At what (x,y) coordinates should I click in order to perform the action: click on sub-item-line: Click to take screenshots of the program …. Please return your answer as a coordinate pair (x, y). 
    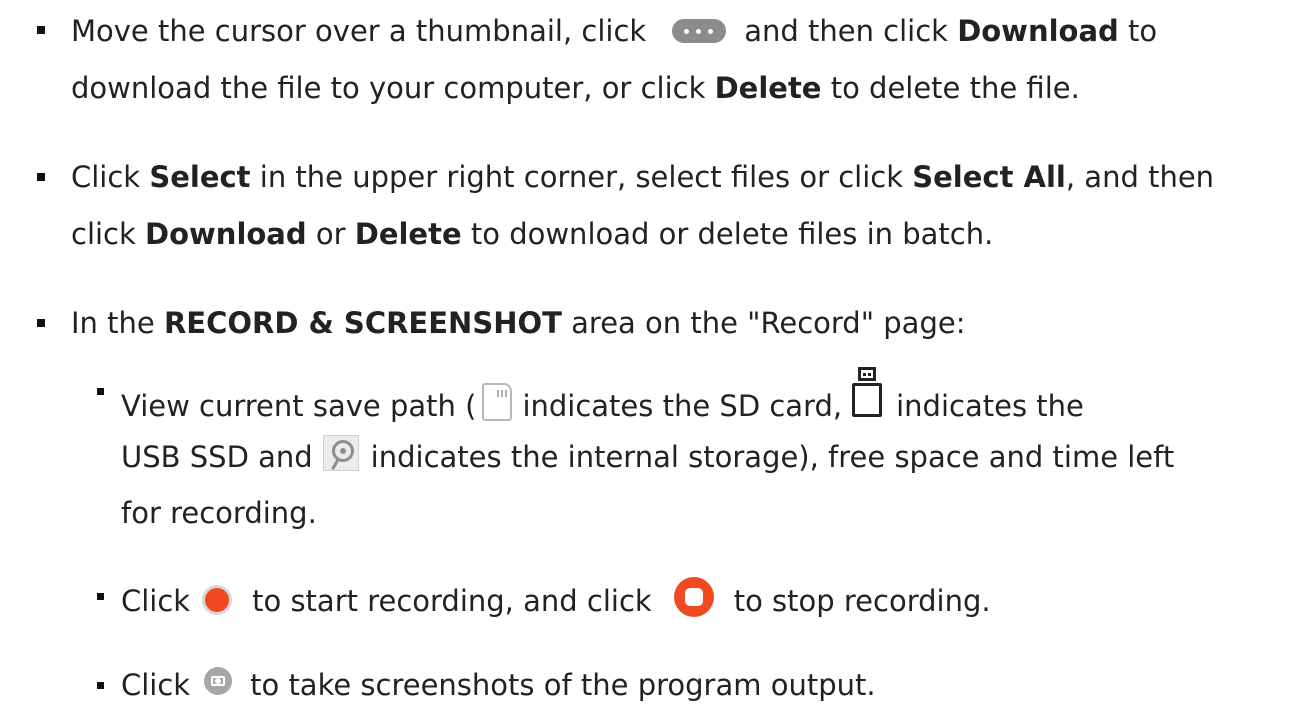
    Looking at the image, I should click on (498, 684).